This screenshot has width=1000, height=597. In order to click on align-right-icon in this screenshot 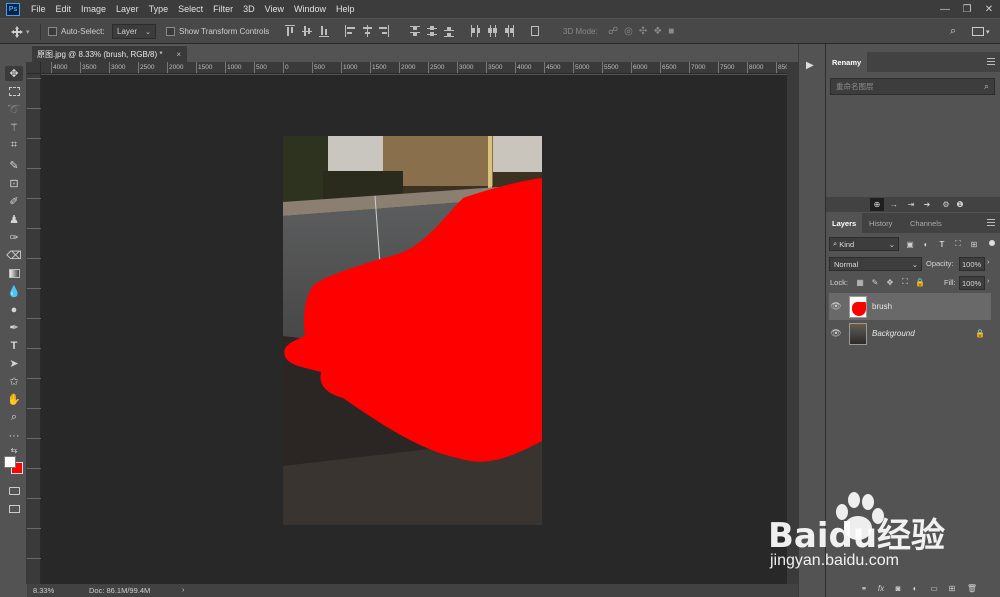, I will do `click(384, 31)`.